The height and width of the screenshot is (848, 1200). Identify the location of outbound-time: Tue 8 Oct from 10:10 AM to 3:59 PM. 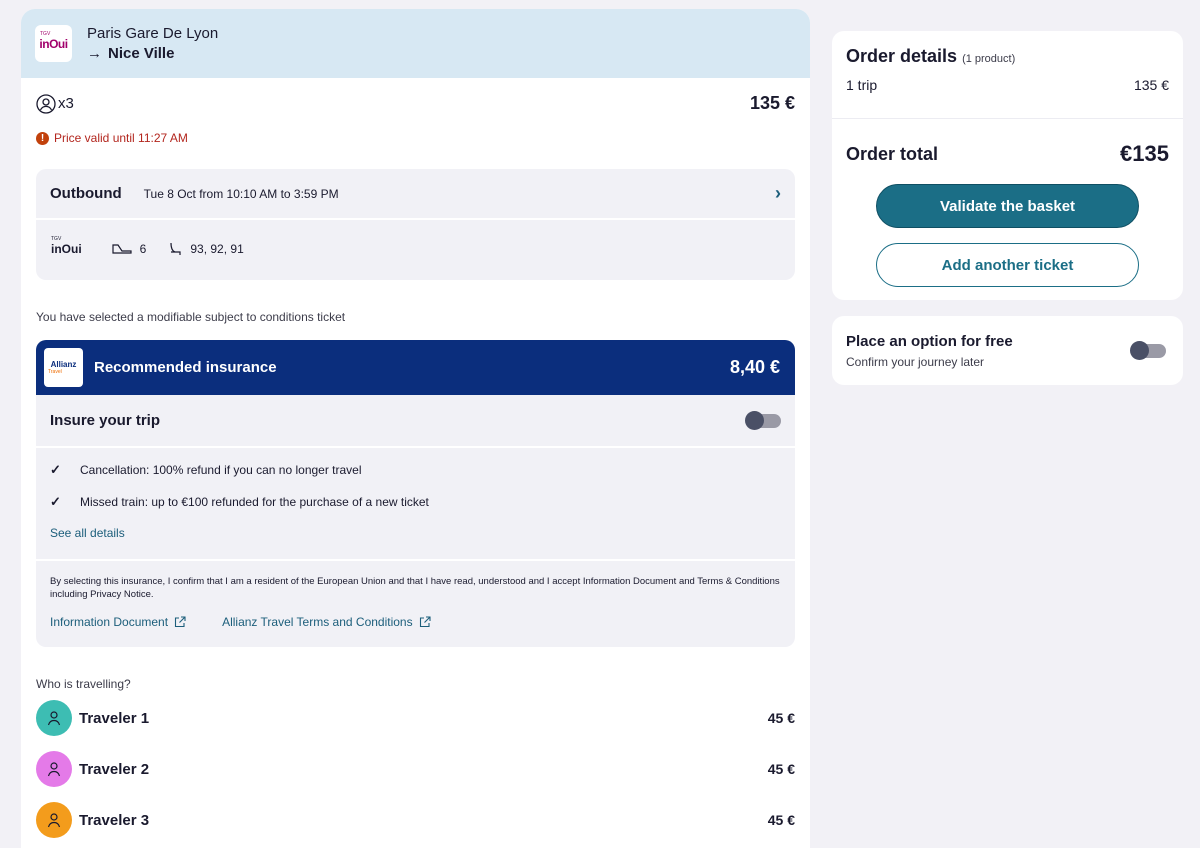
(241, 193).